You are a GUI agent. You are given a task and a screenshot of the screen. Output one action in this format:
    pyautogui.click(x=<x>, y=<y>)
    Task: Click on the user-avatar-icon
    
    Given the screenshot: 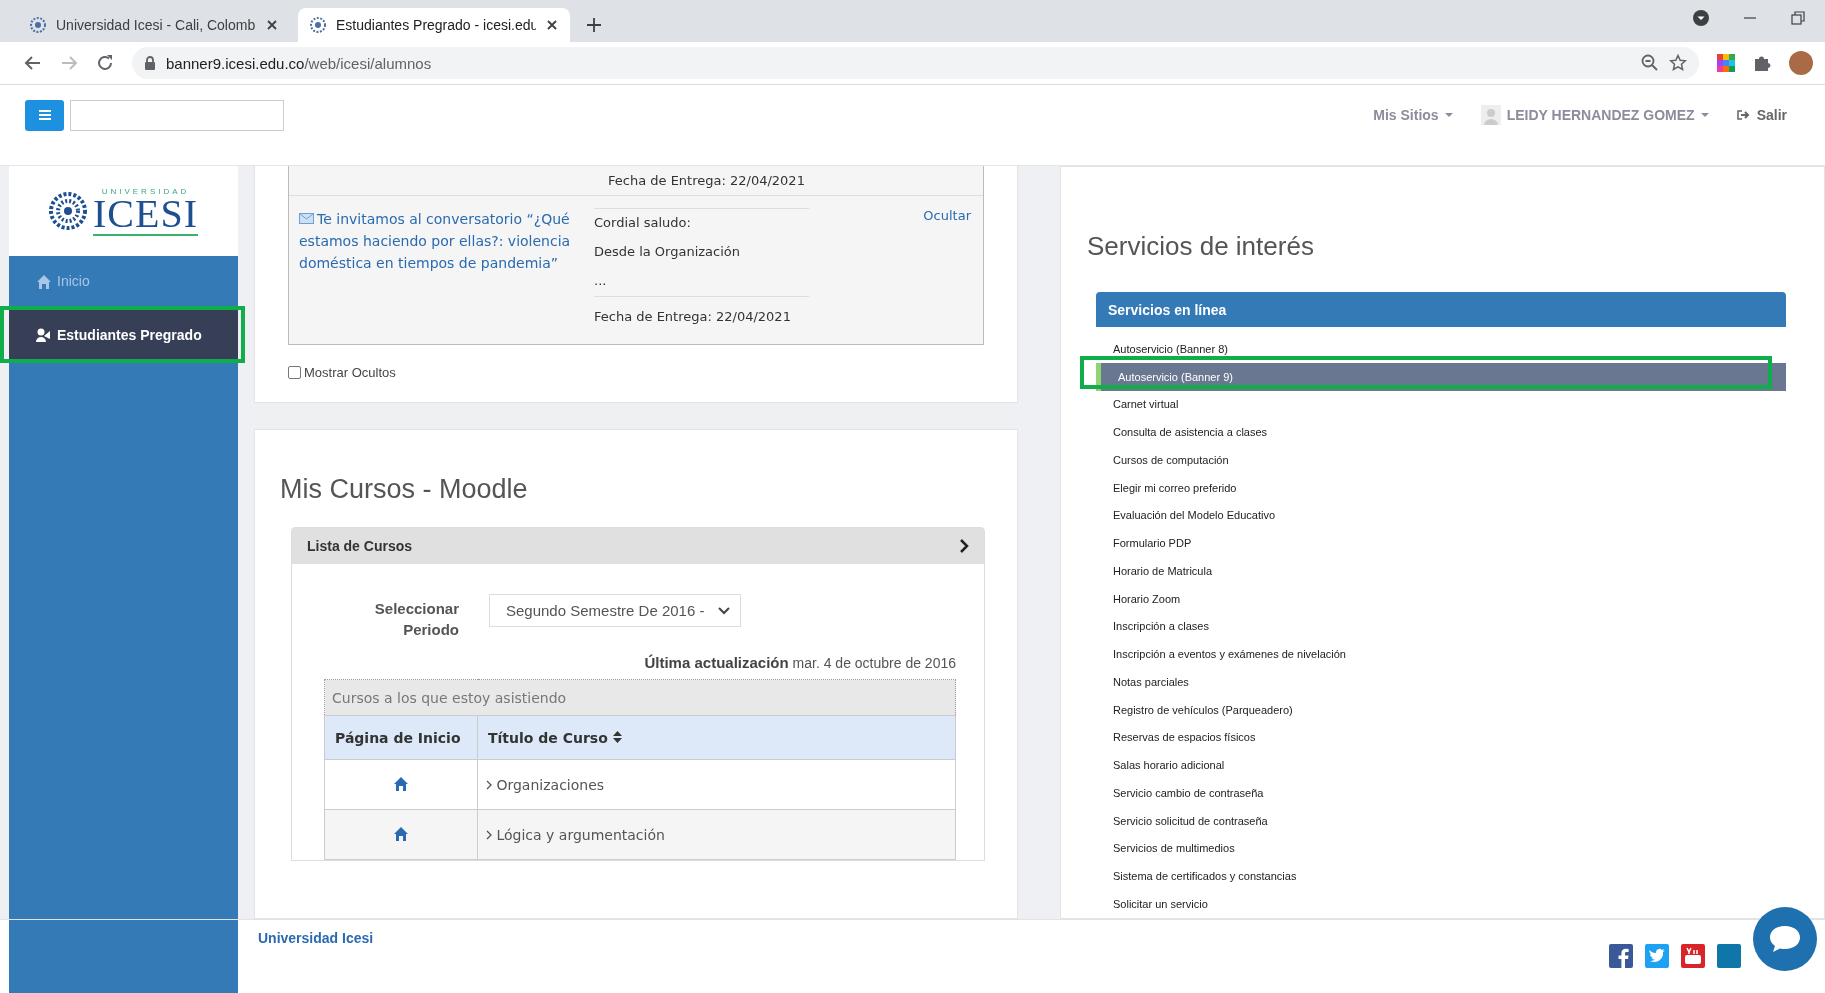 What is the action you would take?
    pyautogui.click(x=1490, y=115)
    